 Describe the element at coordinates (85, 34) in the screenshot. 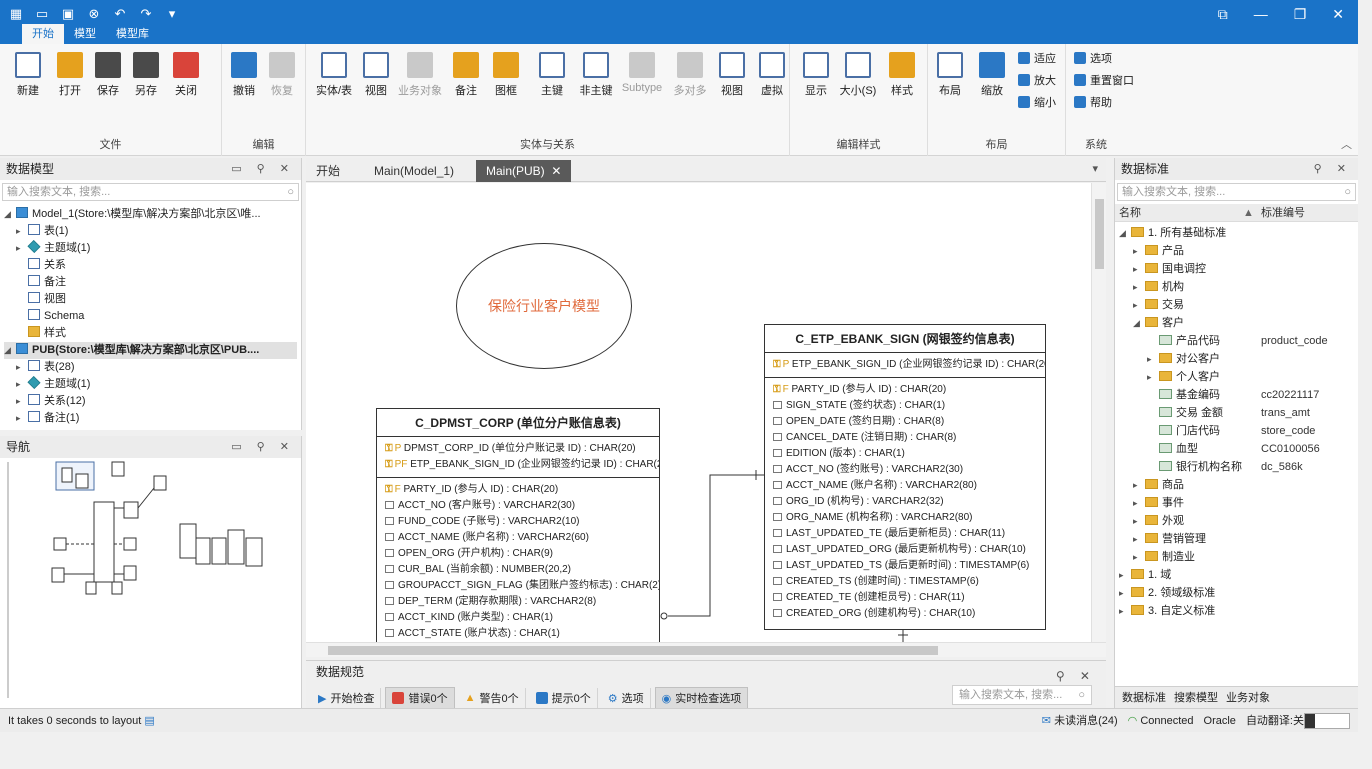

I see `tab-model: 模型` at that location.